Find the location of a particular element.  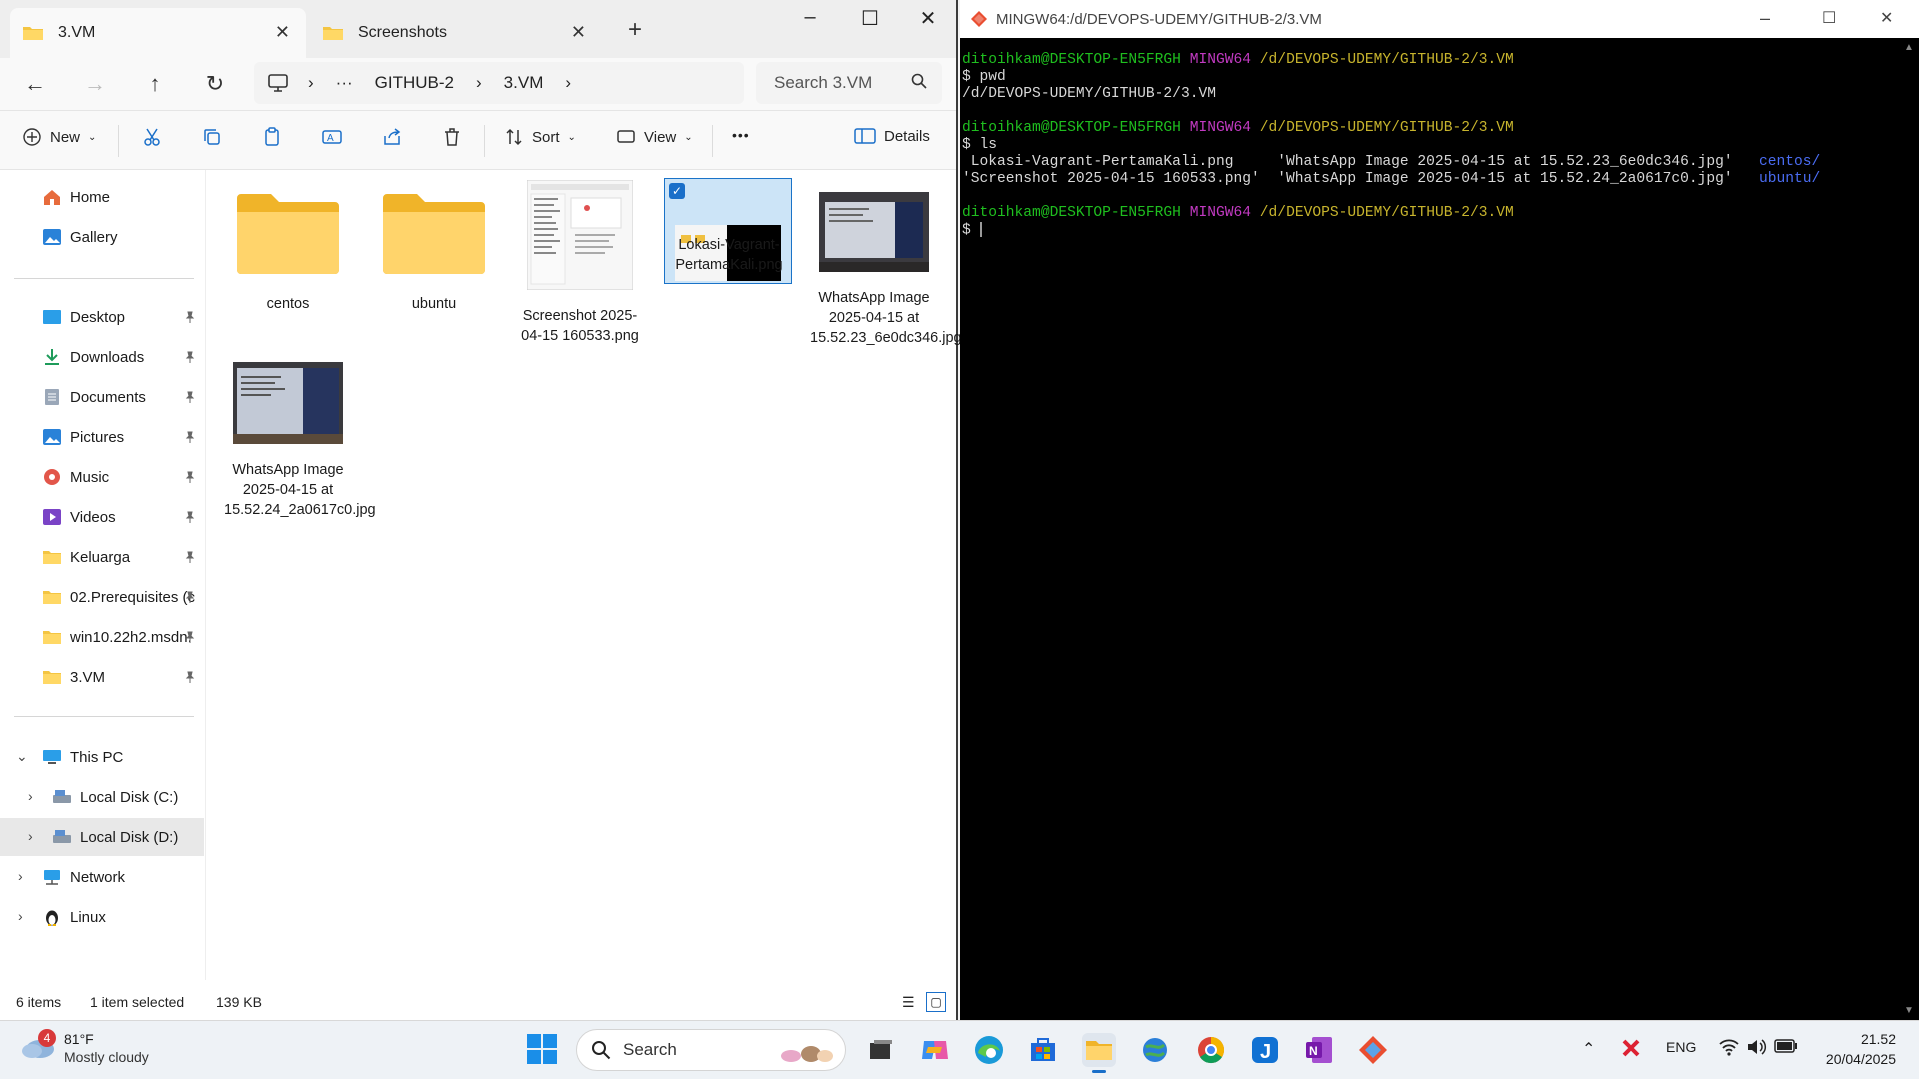

scroll-down-icon: ▼ is located at coordinates (1909, 1010).